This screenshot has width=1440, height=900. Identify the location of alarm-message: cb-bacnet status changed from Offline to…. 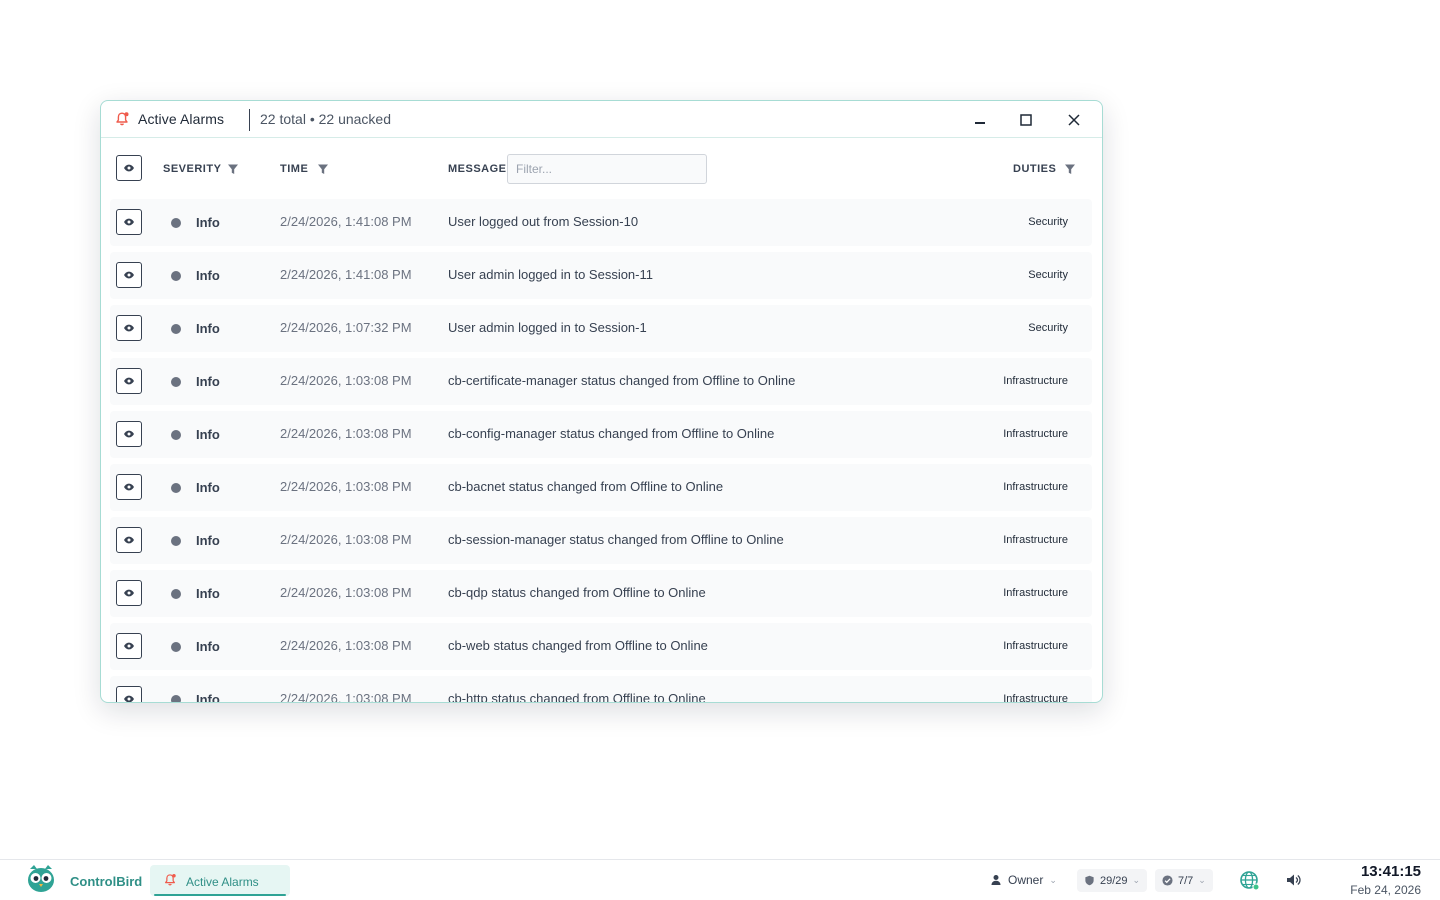
(586, 486).